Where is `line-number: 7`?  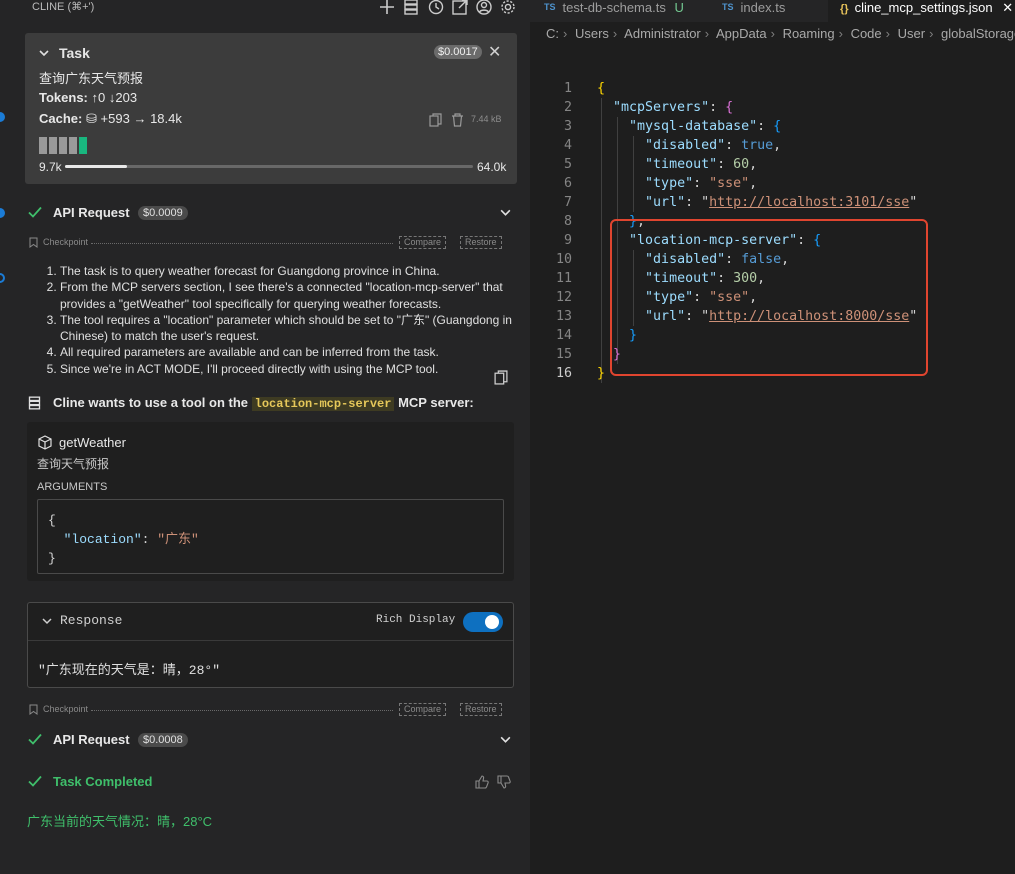 line-number: 7 is located at coordinates (567, 202).